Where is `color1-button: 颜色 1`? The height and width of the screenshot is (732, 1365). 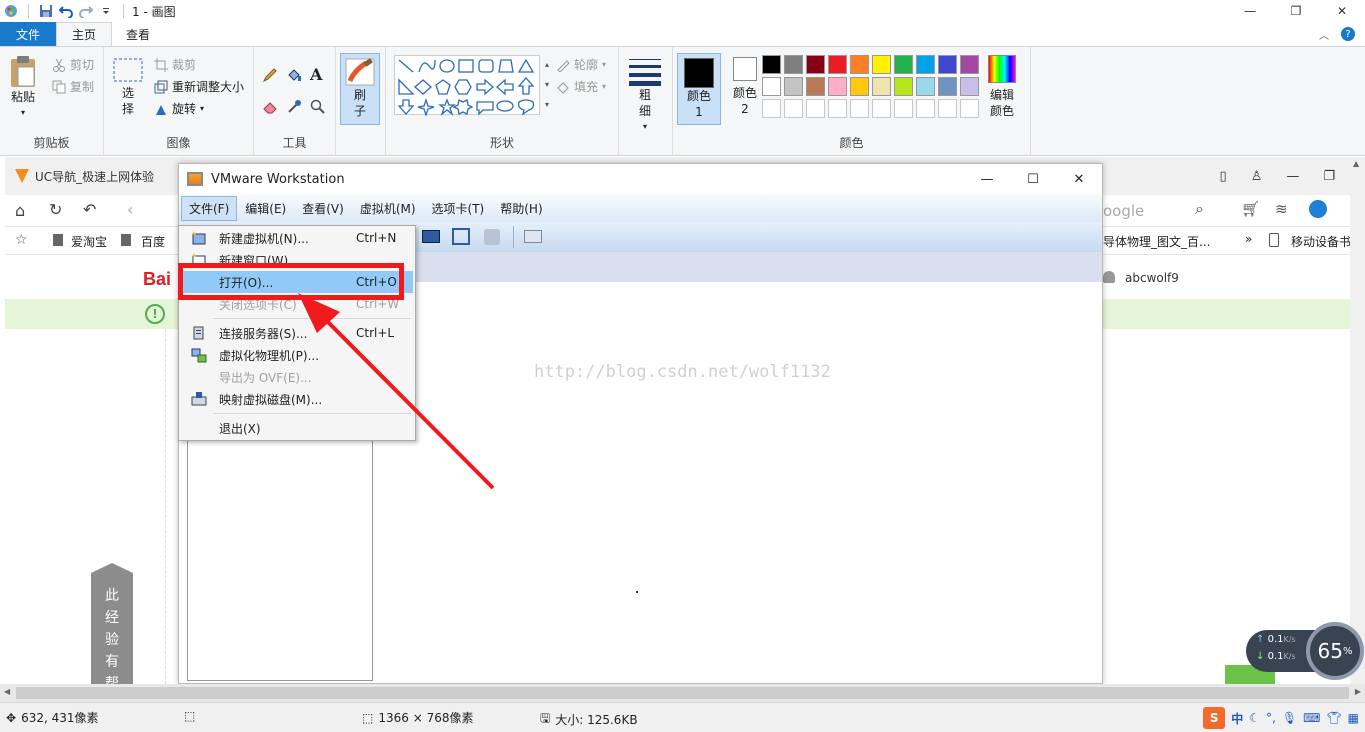
color1-button: 颜色 1 is located at coordinates (699, 89).